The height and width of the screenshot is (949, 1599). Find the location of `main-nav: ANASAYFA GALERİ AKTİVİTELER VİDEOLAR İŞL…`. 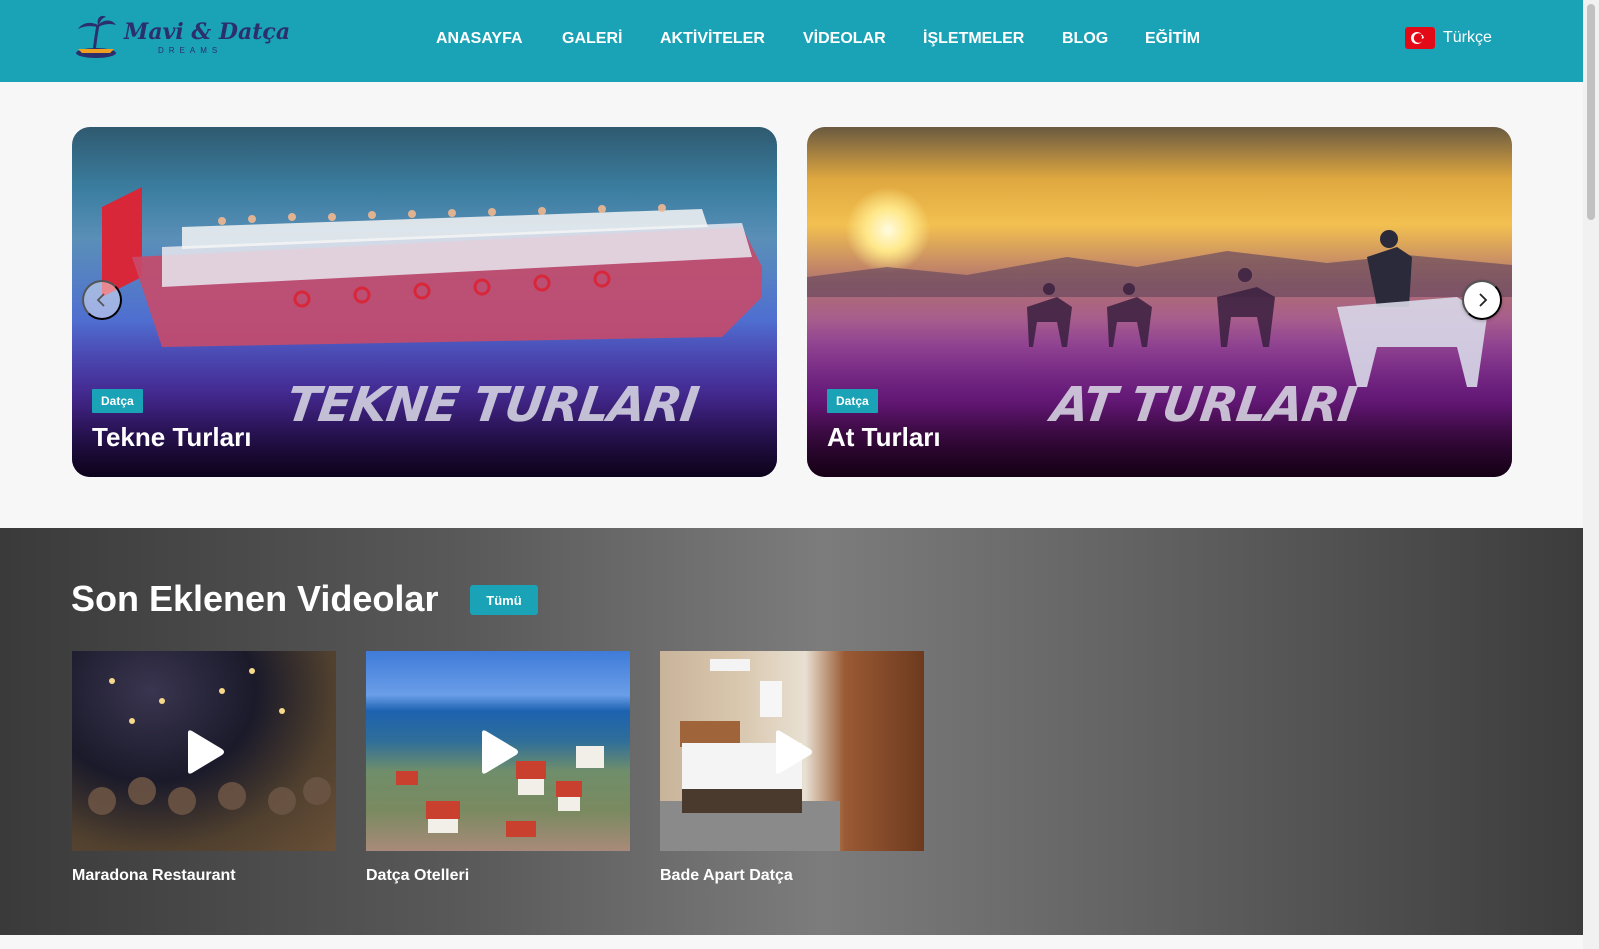

main-nav: ANASAYFA GALERİ AKTİVİTELER VİDEOLAR İŞL… is located at coordinates (791, 40).